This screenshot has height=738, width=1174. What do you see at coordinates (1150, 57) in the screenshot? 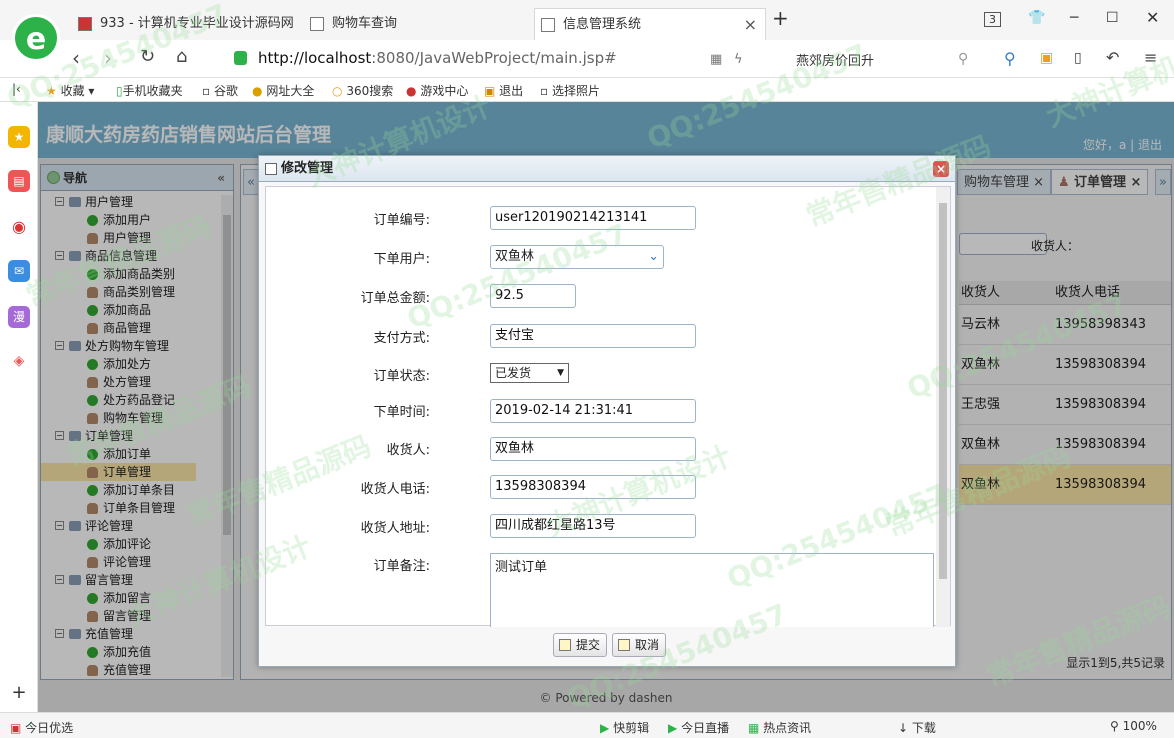
I see `menu-icon: ≡` at bounding box center [1150, 57].